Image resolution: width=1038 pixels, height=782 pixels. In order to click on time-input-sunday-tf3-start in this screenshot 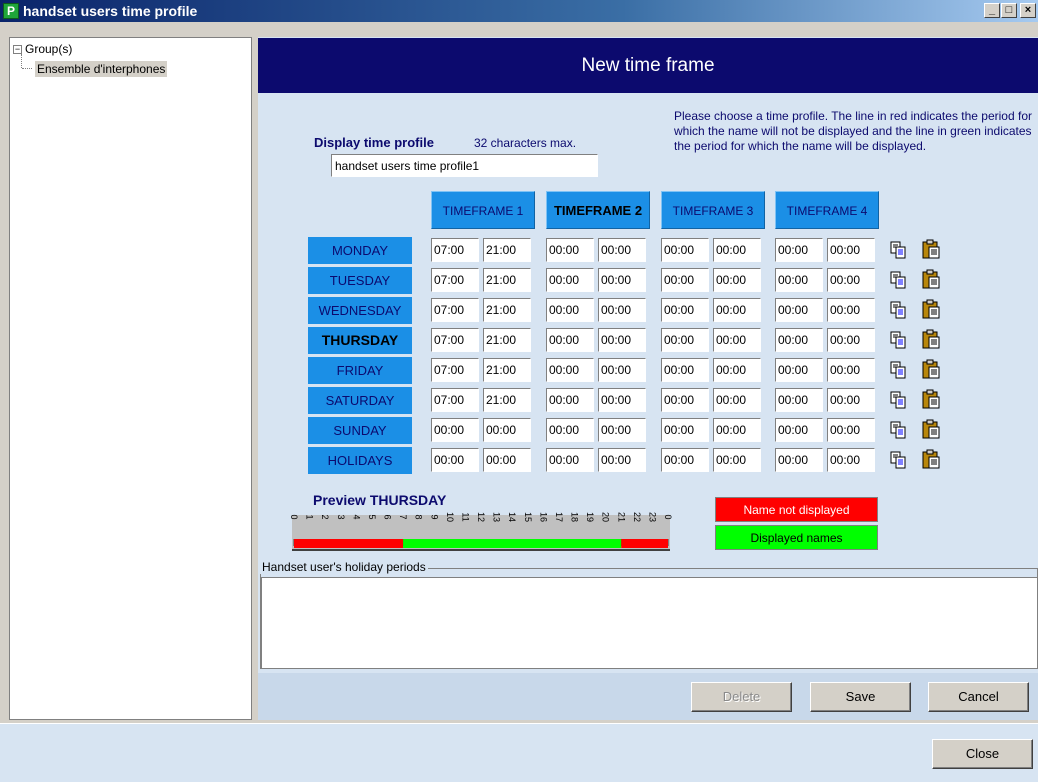, I will do `click(685, 430)`.